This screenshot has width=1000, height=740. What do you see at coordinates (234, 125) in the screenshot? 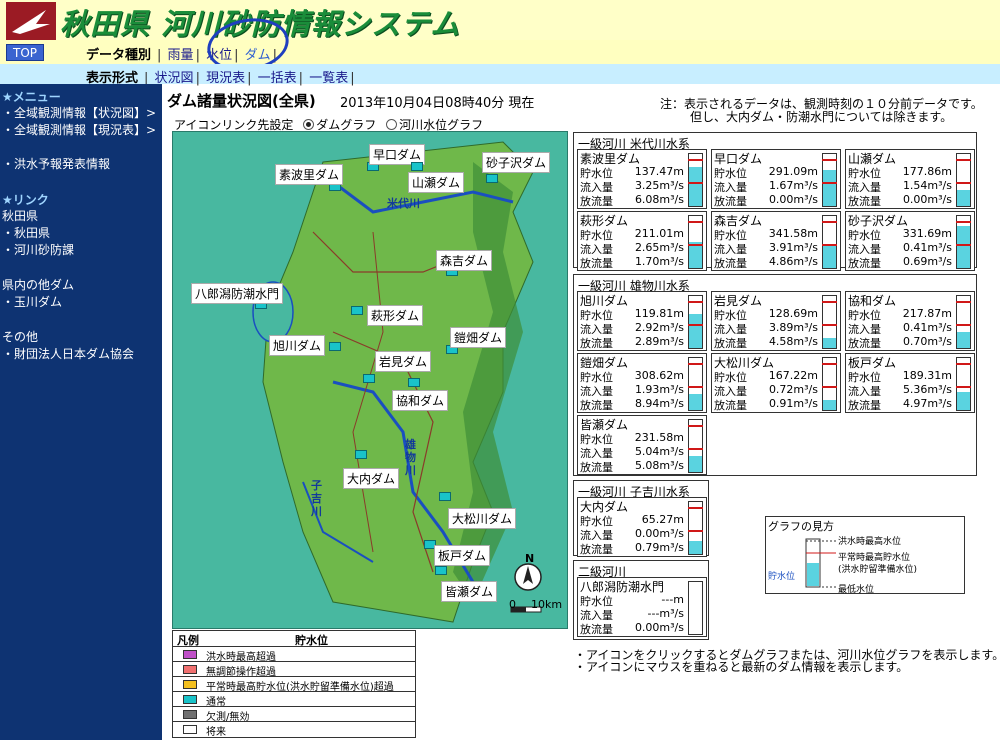
I see `icon-link-label: アイコンリンク先設定` at bounding box center [234, 125].